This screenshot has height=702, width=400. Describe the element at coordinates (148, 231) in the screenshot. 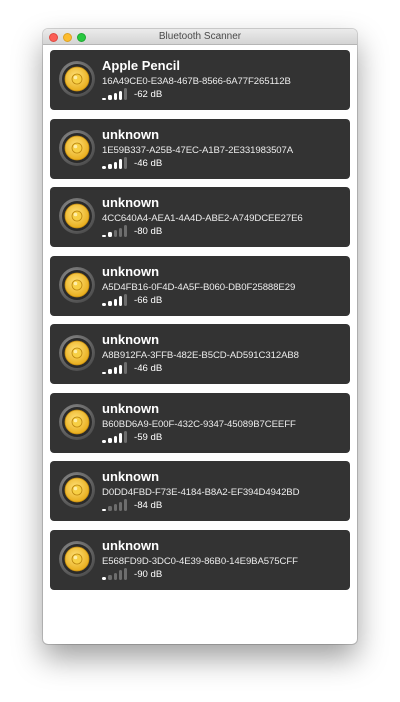

I see `device-rssi: -80 dB` at that location.